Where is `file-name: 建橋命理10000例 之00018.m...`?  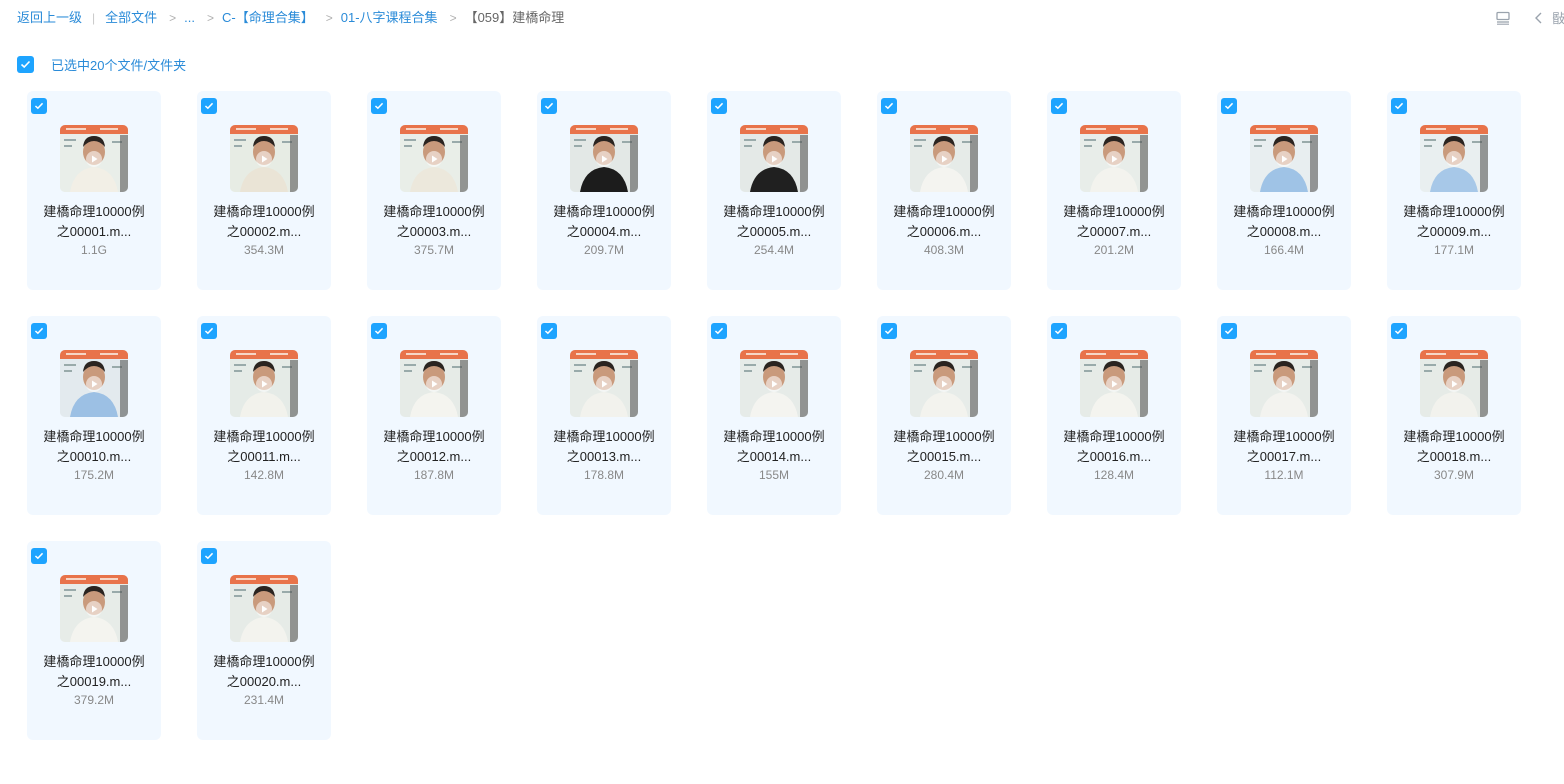
file-name: 建橋命理10000例 之00018.m... is located at coordinates (1454, 447).